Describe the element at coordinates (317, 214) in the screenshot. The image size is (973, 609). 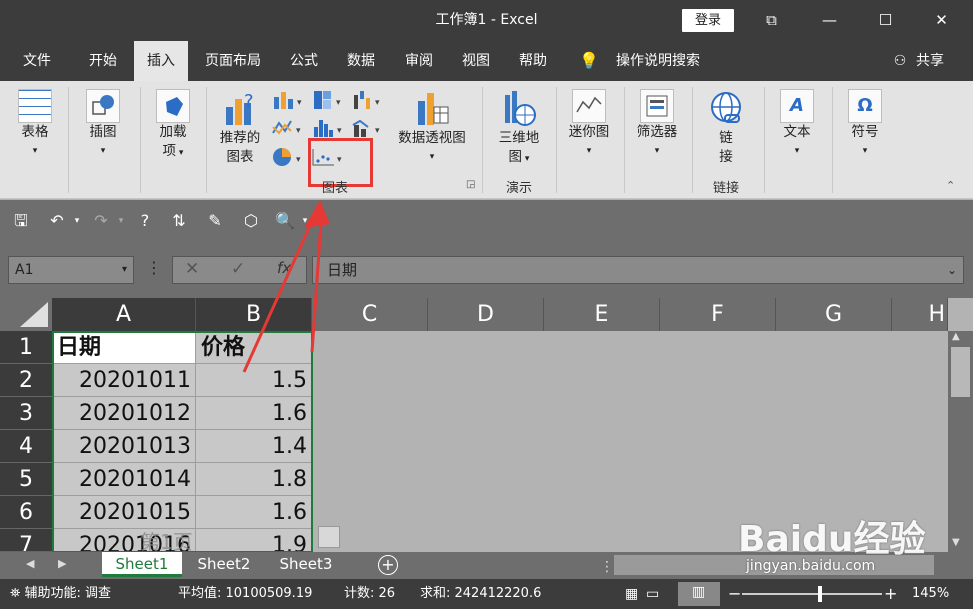
I see `arrow-head` at that location.